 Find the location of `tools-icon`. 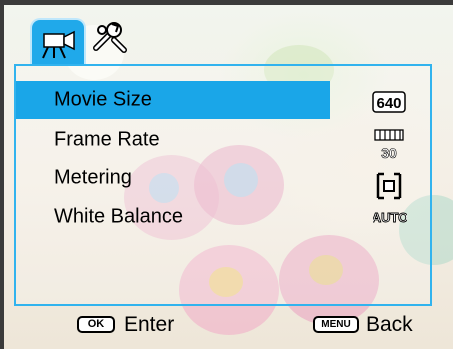

tools-icon is located at coordinates (110, 37).